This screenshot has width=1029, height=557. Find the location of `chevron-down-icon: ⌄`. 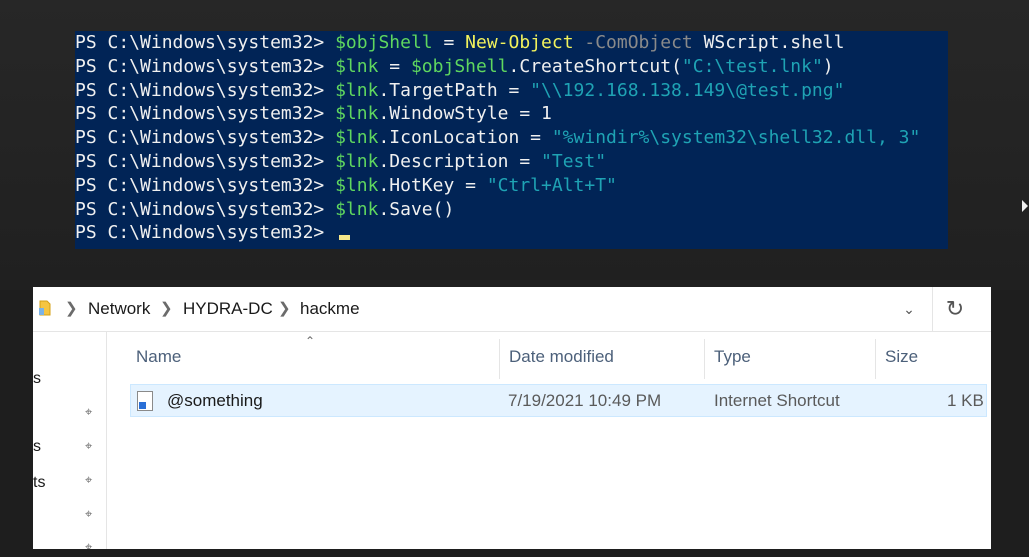

chevron-down-icon: ⌄ is located at coordinates (909, 309).